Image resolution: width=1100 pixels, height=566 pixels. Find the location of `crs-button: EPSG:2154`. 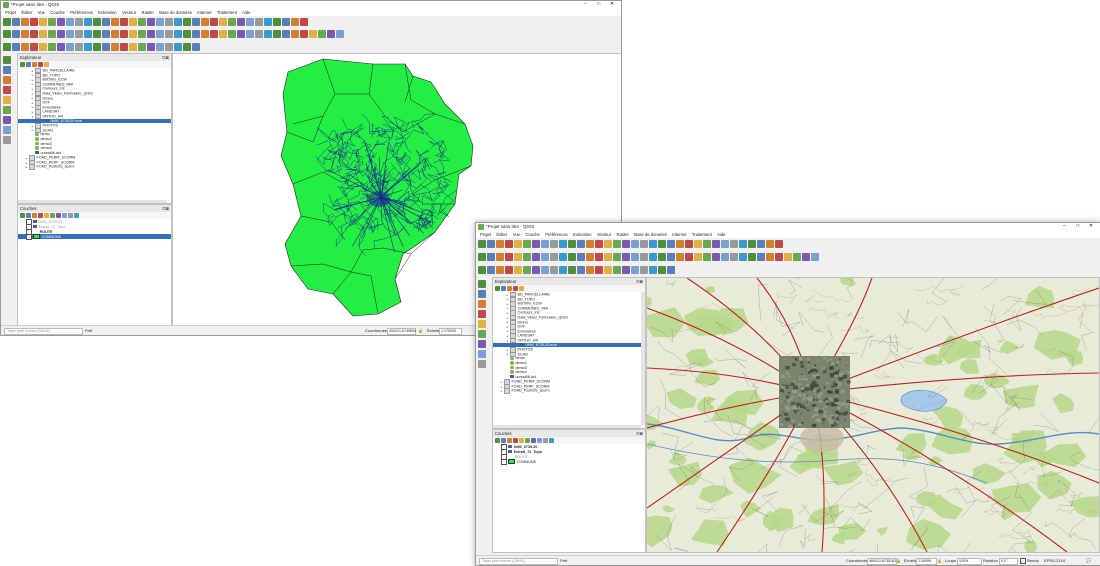

crs-button: EPSG:2154 is located at coordinates (1054, 560).